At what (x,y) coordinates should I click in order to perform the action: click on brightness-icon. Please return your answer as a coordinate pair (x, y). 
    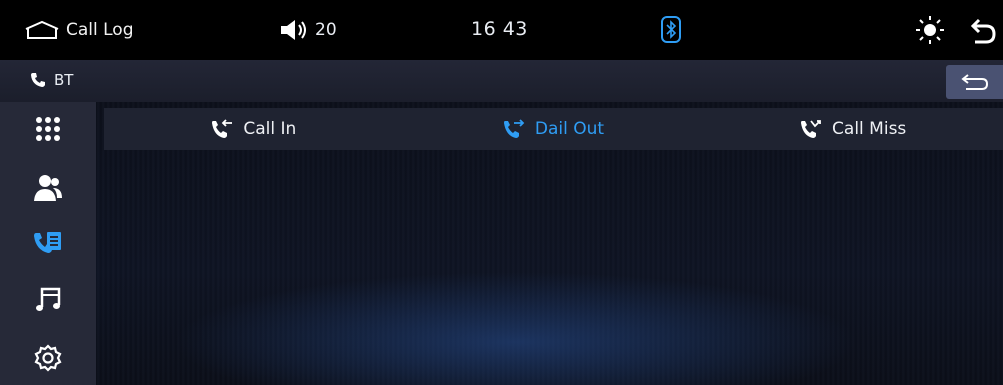
    Looking at the image, I should click on (930, 30).